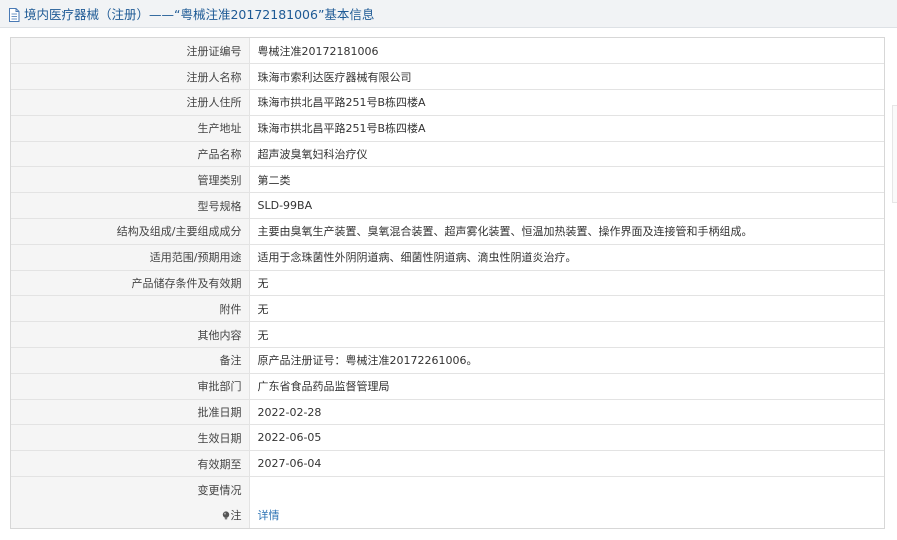  What do you see at coordinates (130, 154) in the screenshot?
I see `field-label: 产品名称` at bounding box center [130, 154].